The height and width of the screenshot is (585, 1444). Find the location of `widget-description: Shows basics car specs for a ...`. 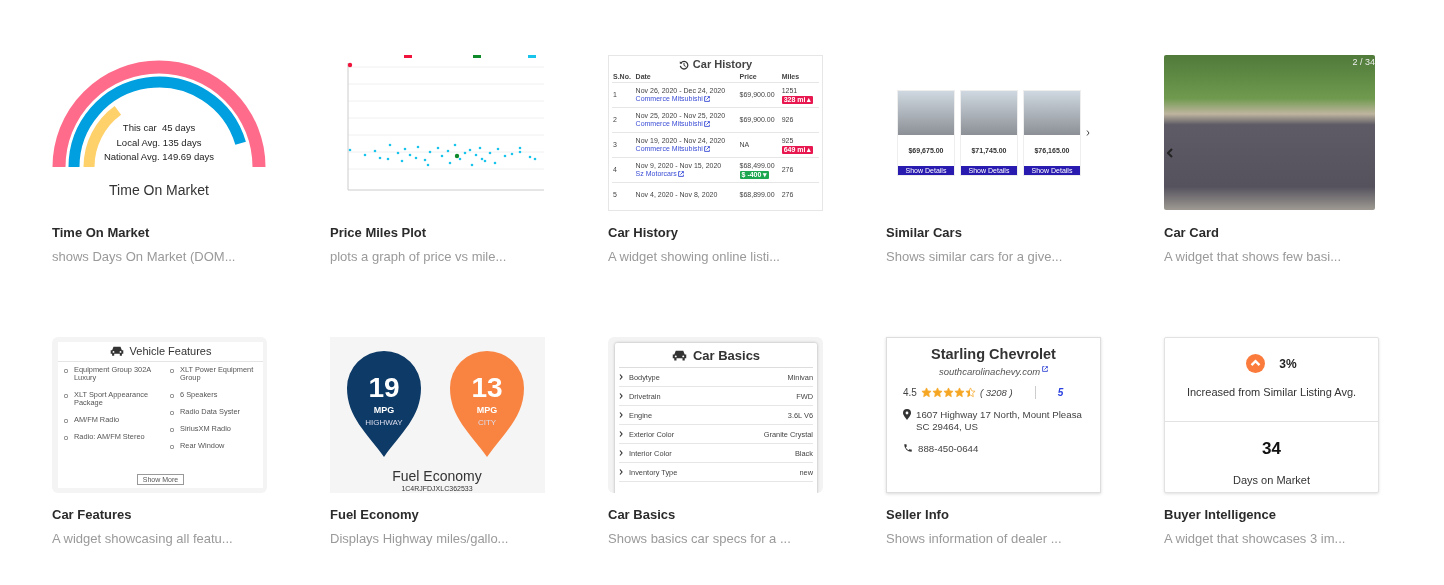

widget-description: Shows basics car specs for a ... is located at coordinates (700, 539).